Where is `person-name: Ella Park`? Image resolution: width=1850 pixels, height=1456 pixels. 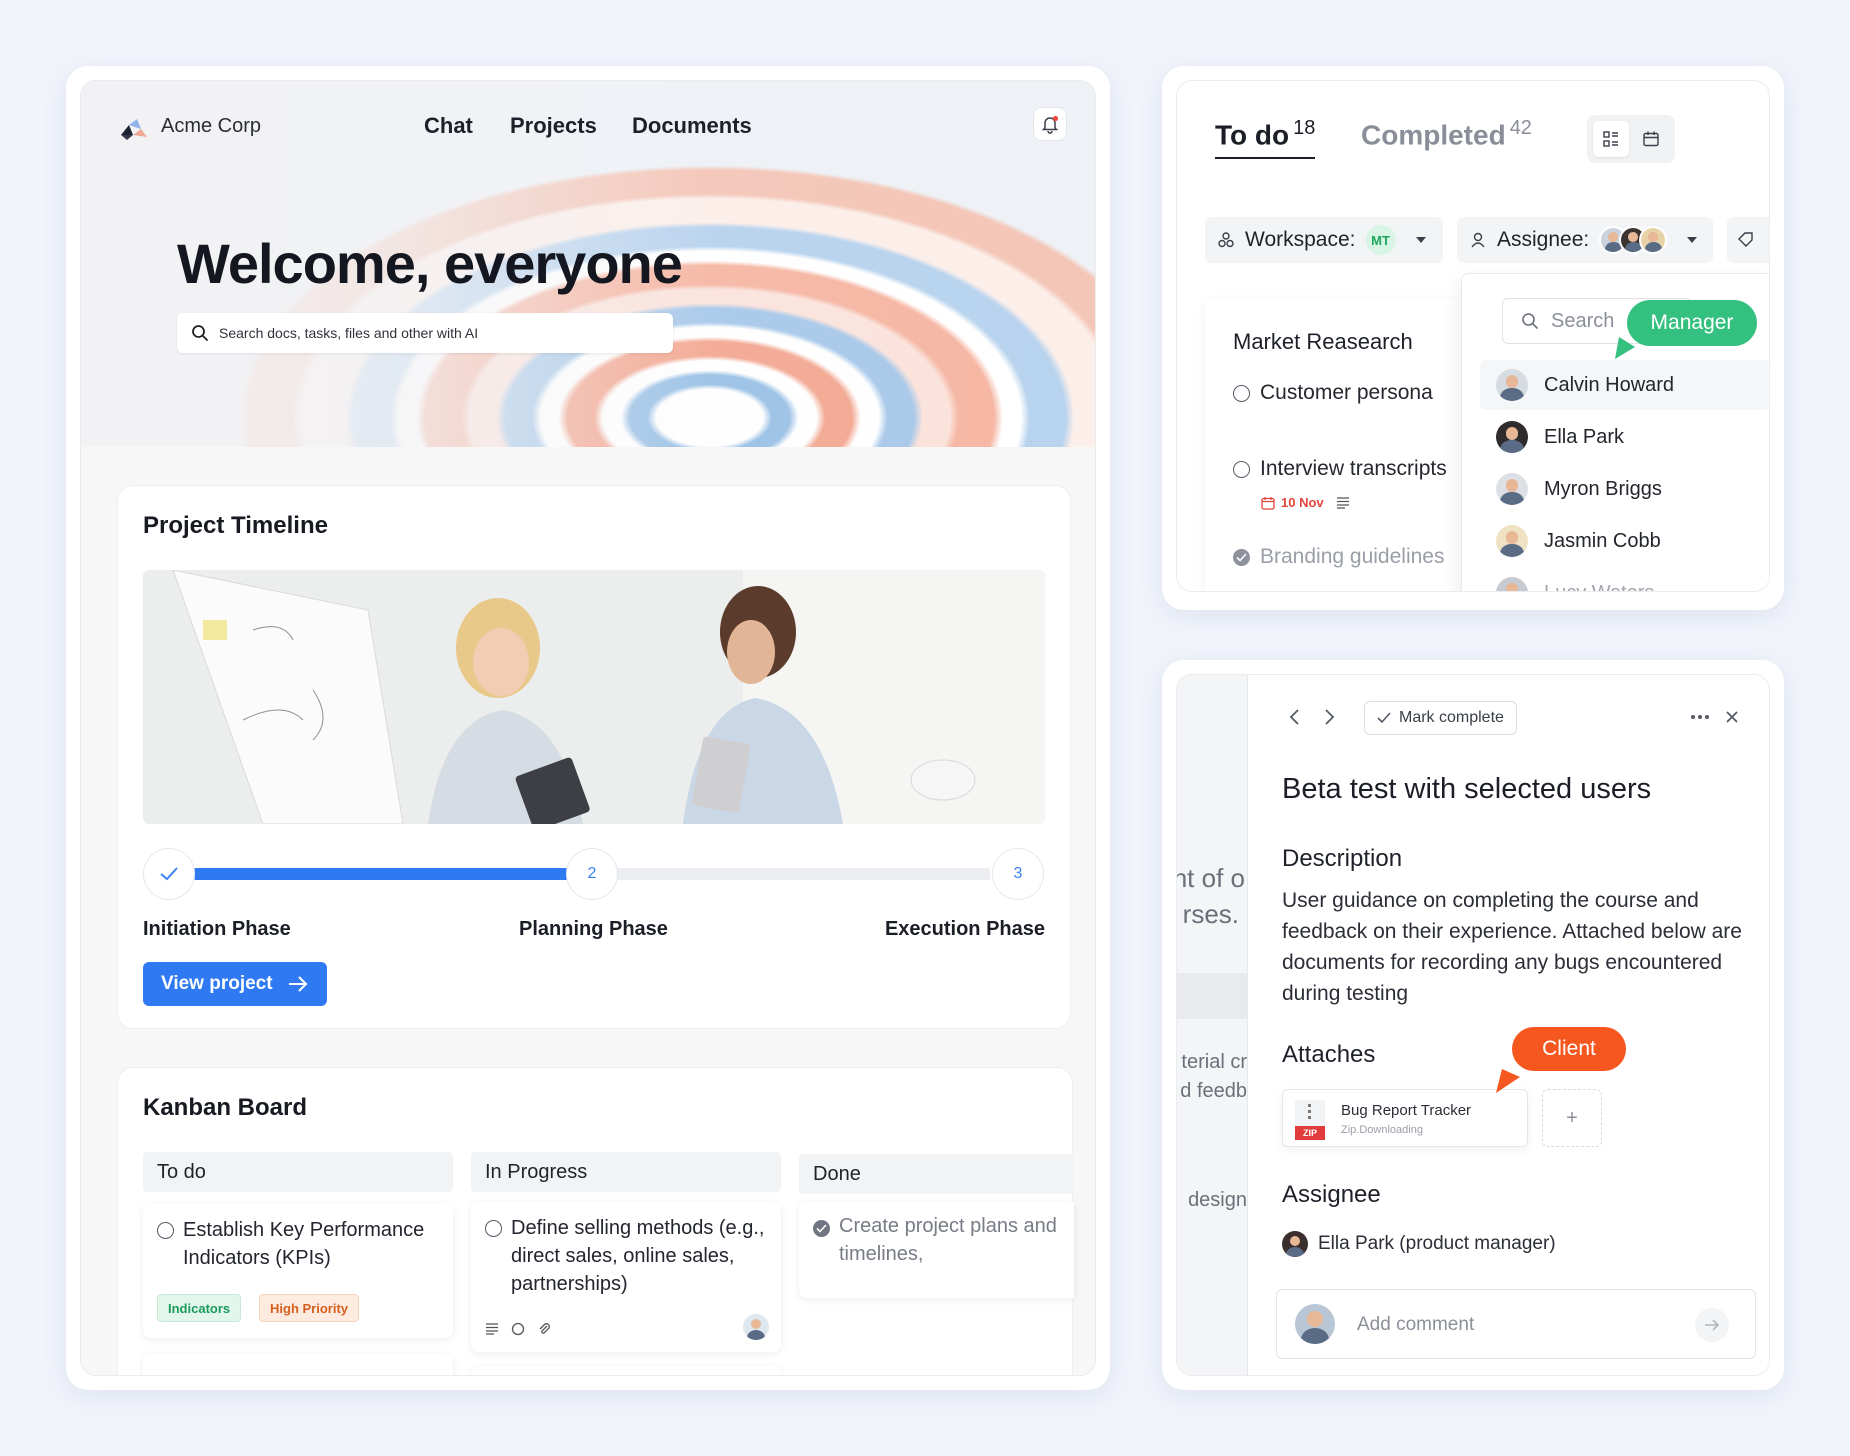
person-name: Ella Park is located at coordinates (1584, 436).